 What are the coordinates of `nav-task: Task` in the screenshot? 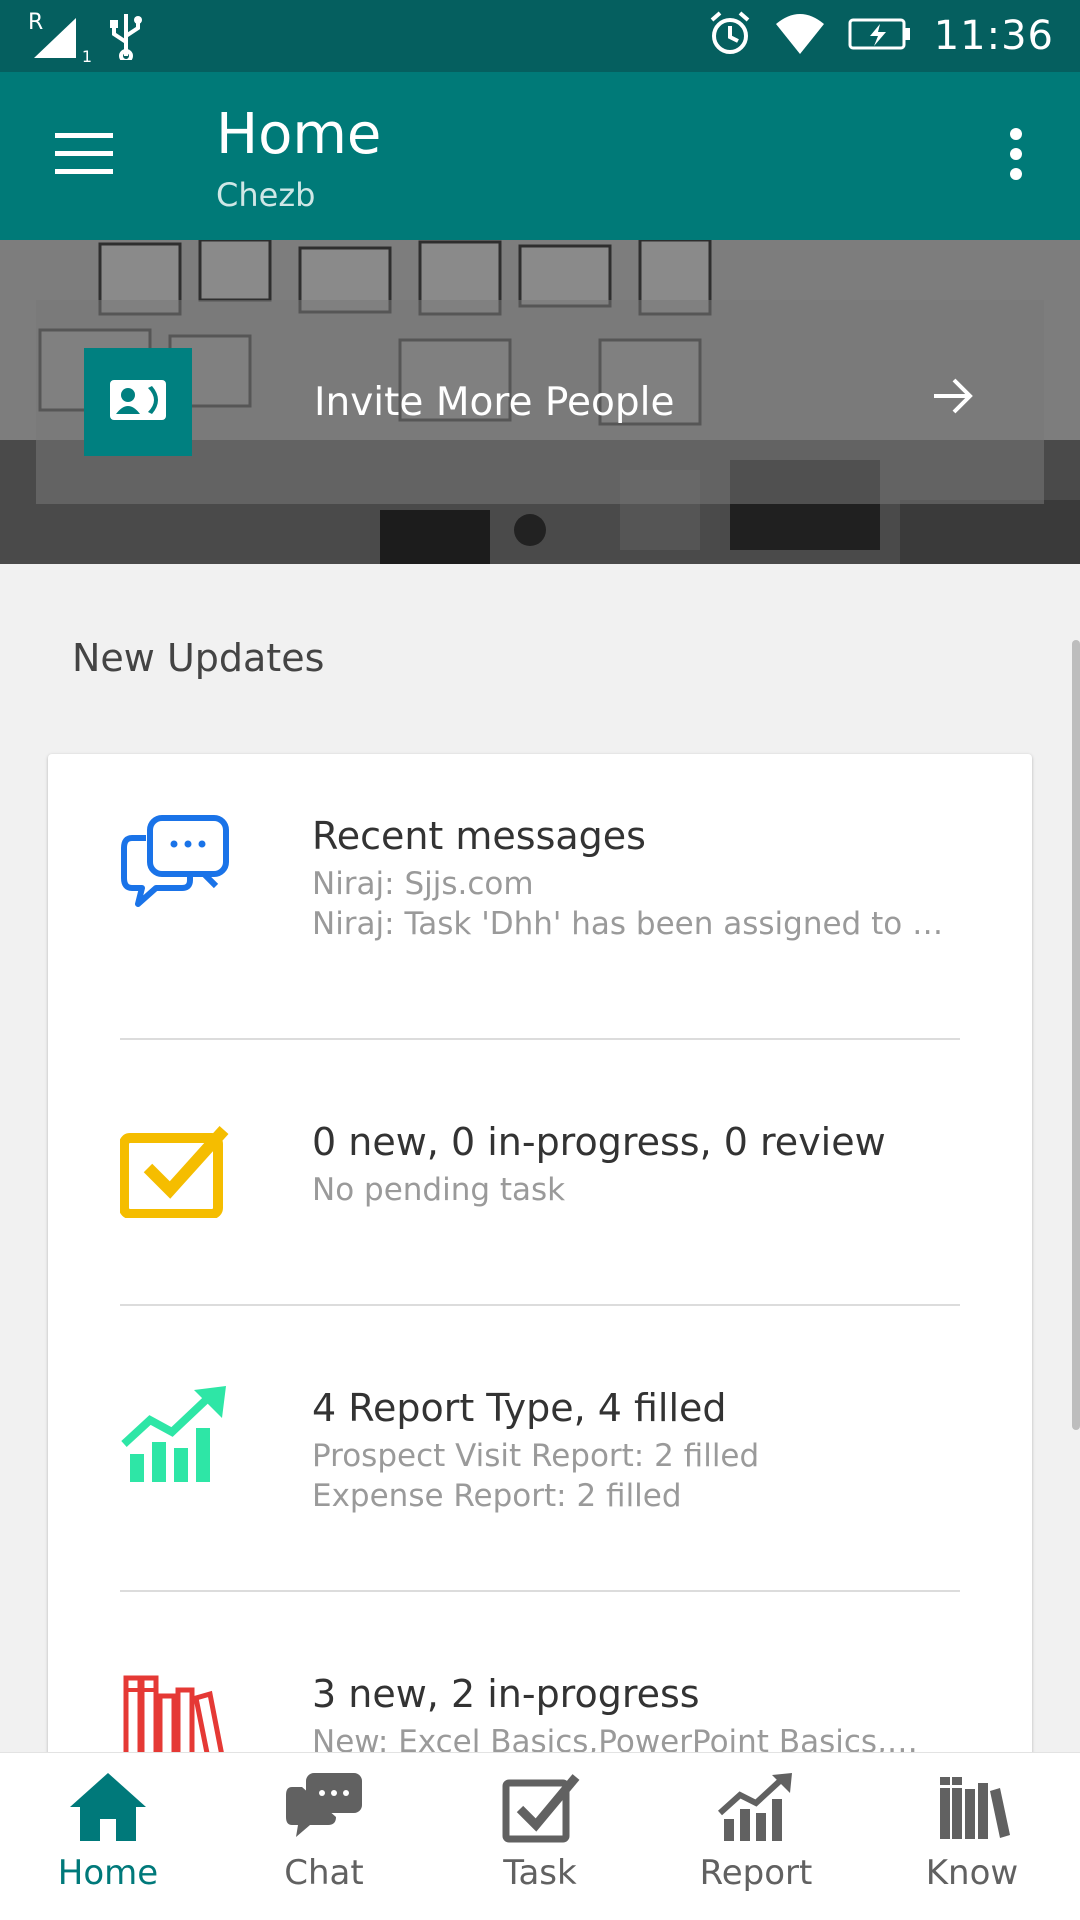 It's located at (540, 1836).